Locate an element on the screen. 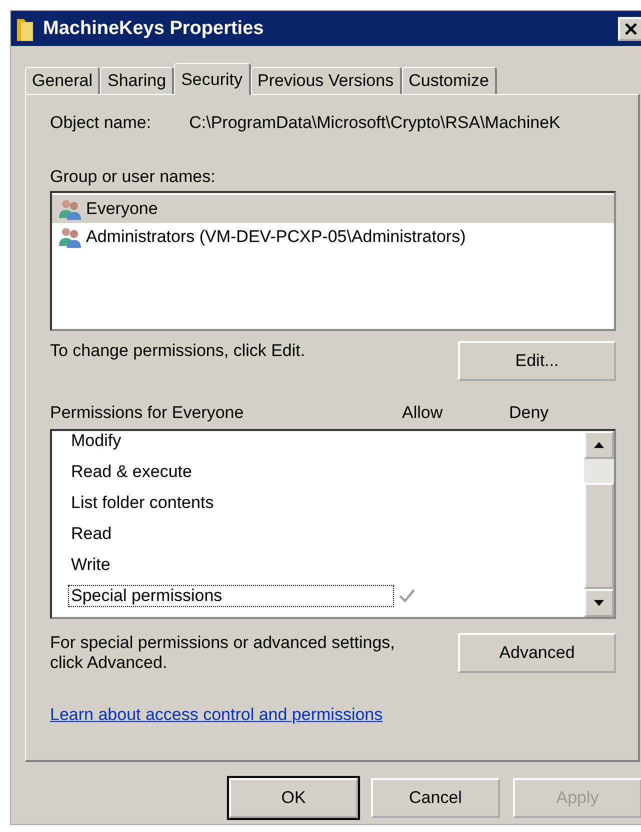  scroll-down-button is located at coordinates (599, 603).